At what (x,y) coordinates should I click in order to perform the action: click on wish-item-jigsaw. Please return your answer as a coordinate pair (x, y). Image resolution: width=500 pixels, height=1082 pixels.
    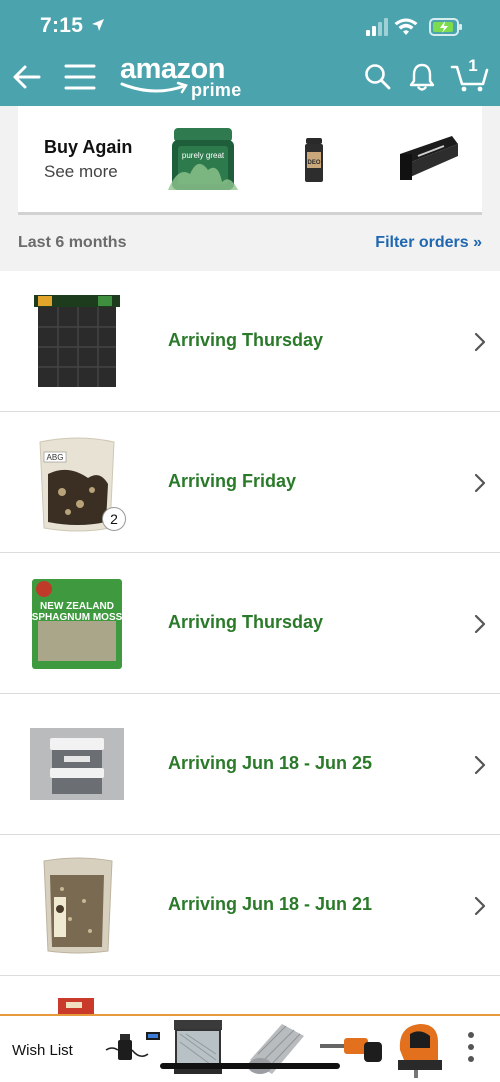
    Looking at the image, I should click on (419, 1049).